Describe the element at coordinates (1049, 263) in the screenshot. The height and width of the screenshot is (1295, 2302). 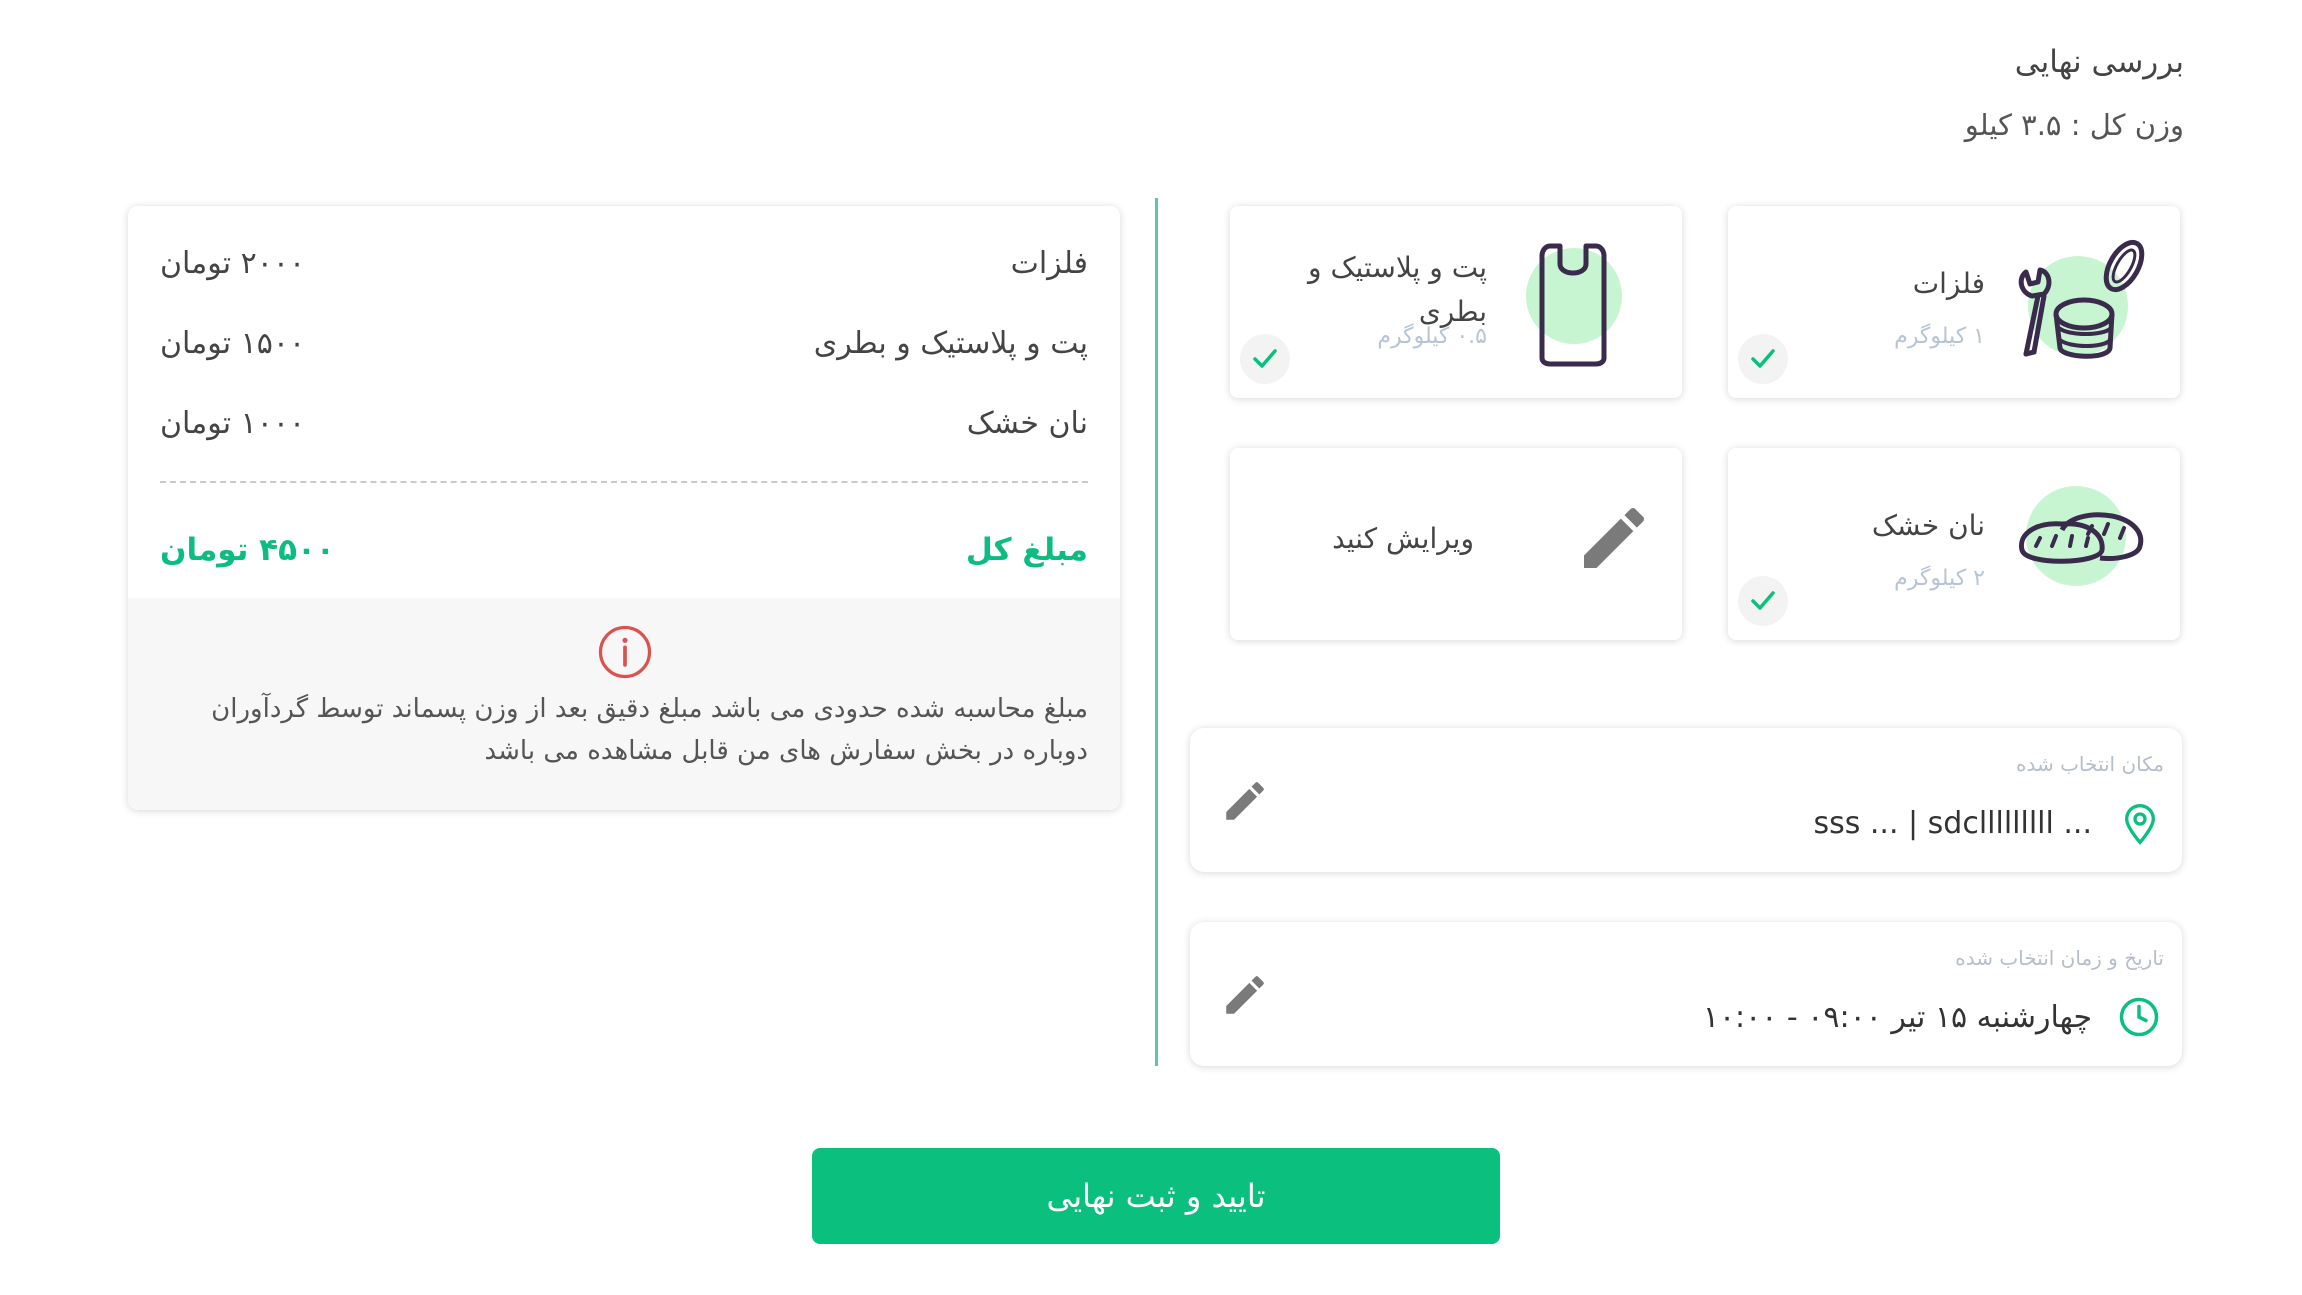
I see `price-row-name: فلزات` at that location.